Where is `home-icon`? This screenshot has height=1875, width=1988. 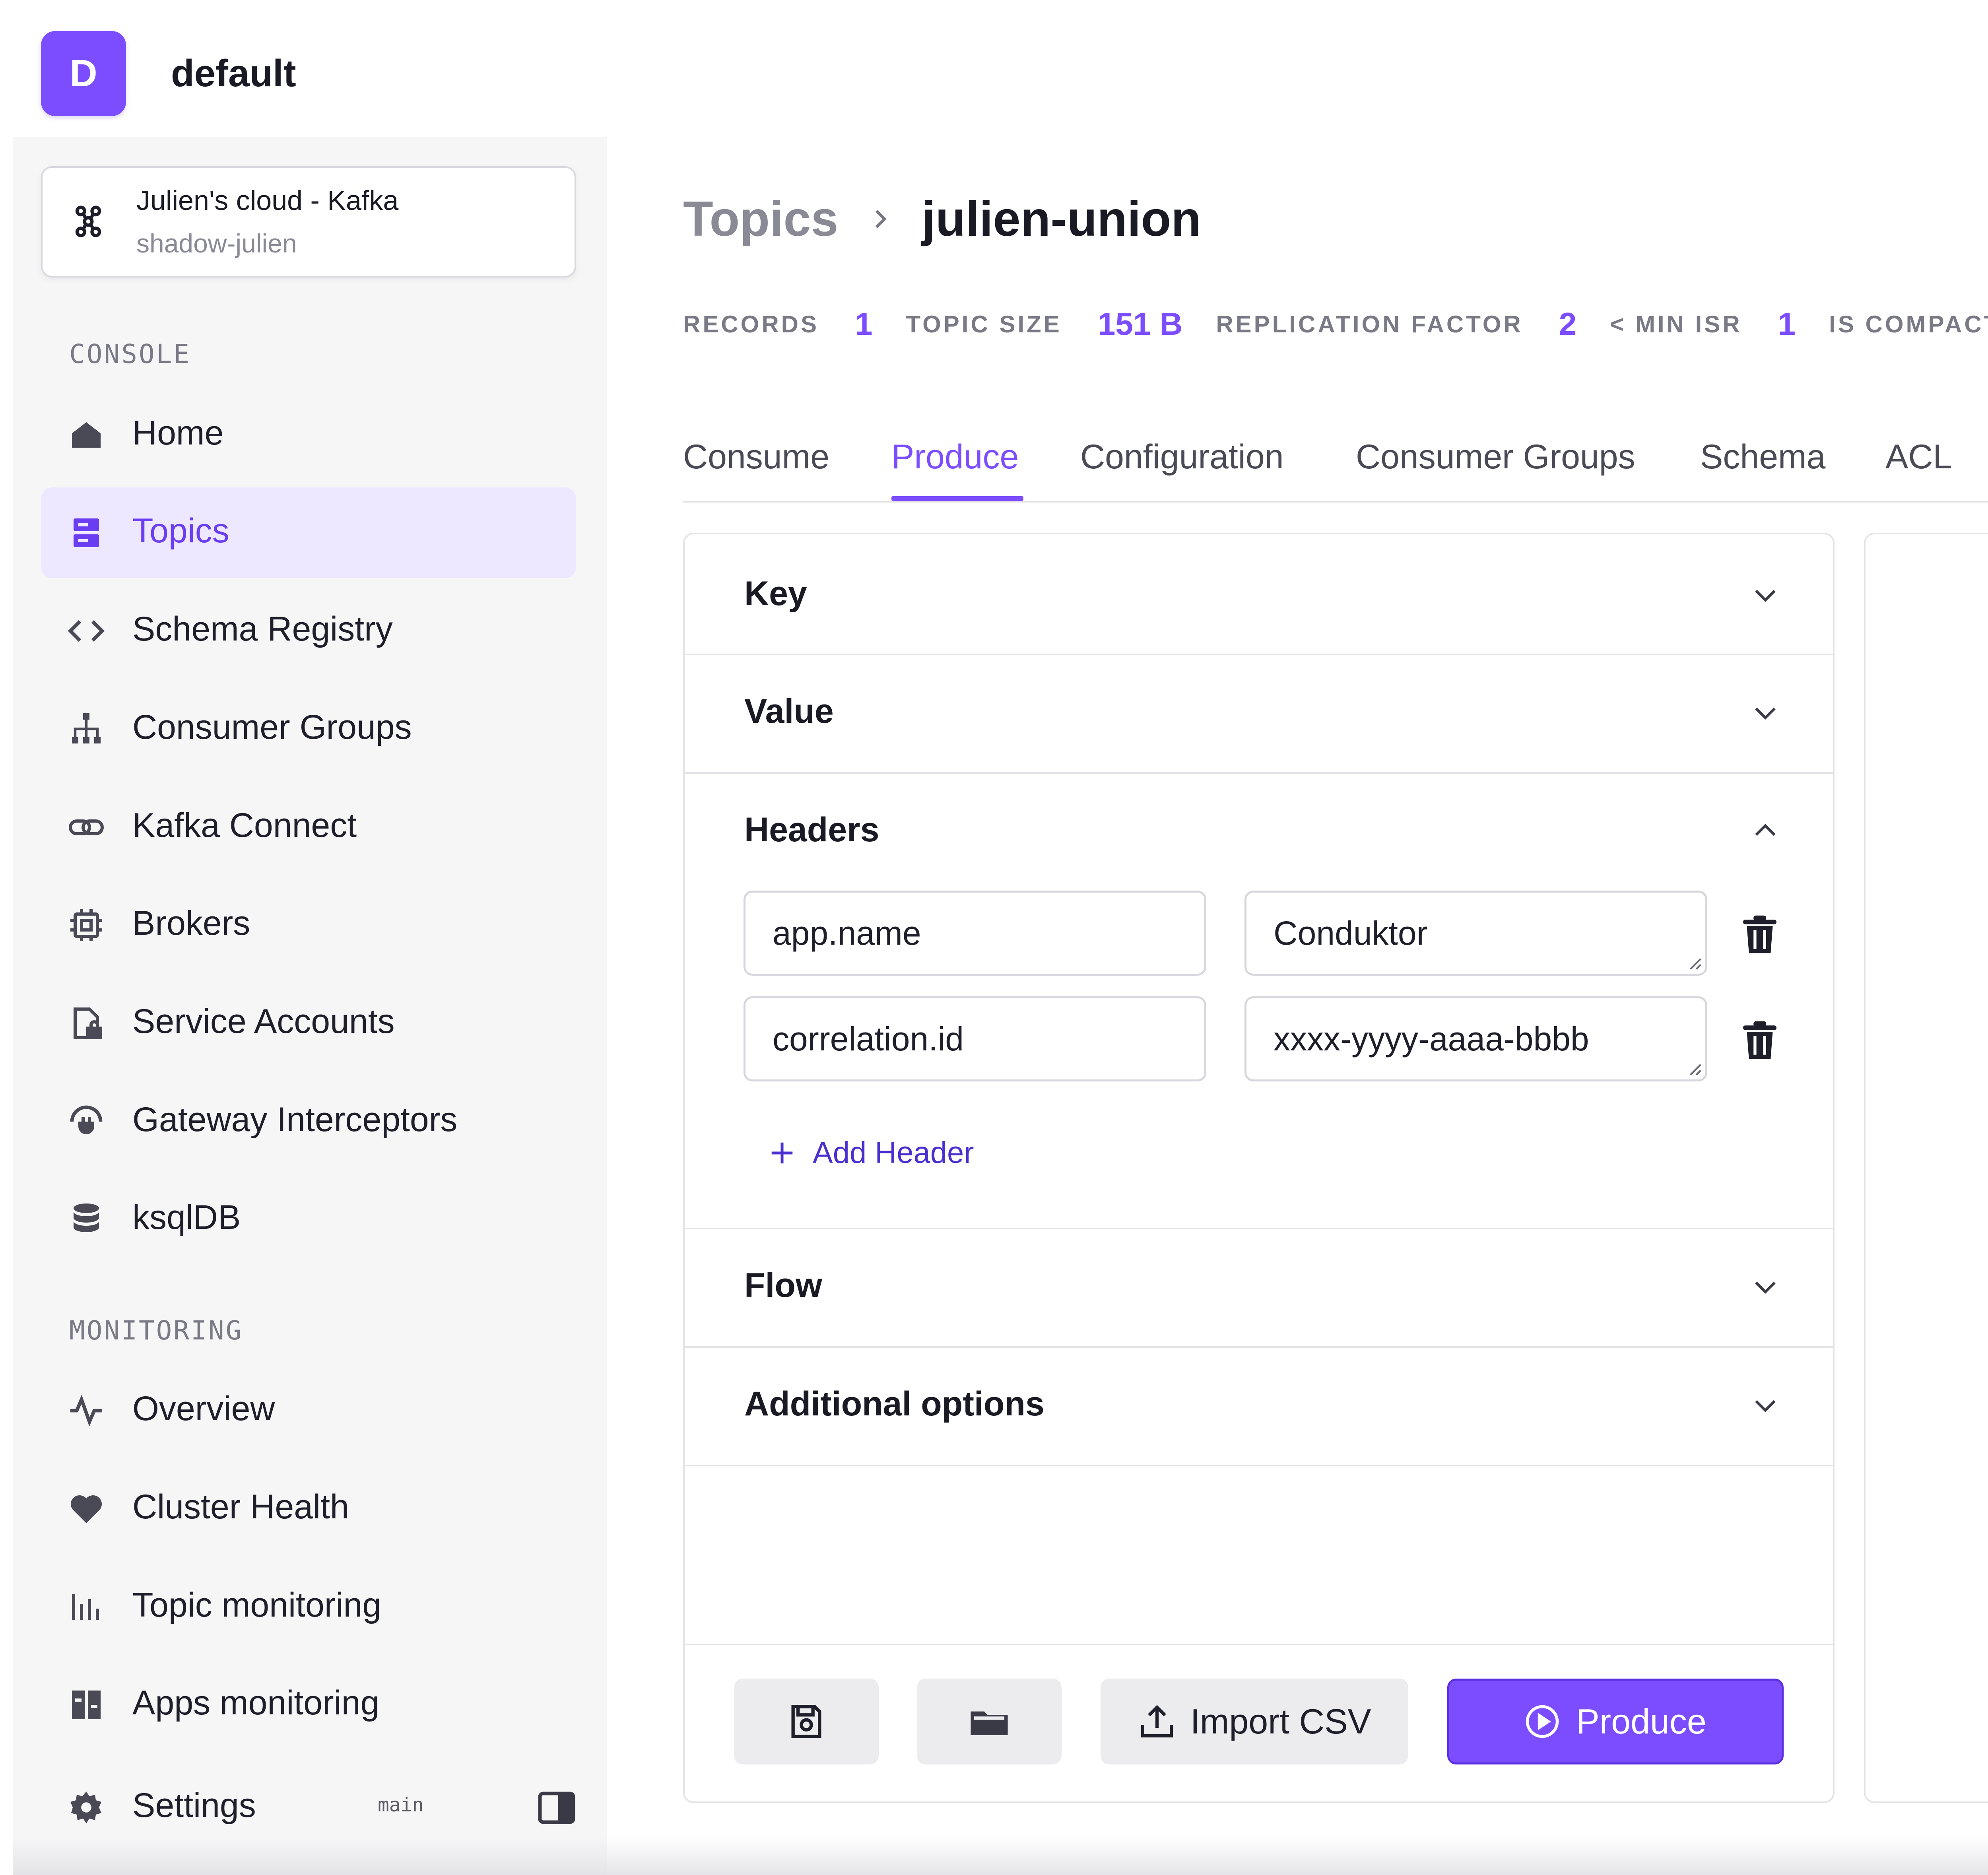 home-icon is located at coordinates (86, 435).